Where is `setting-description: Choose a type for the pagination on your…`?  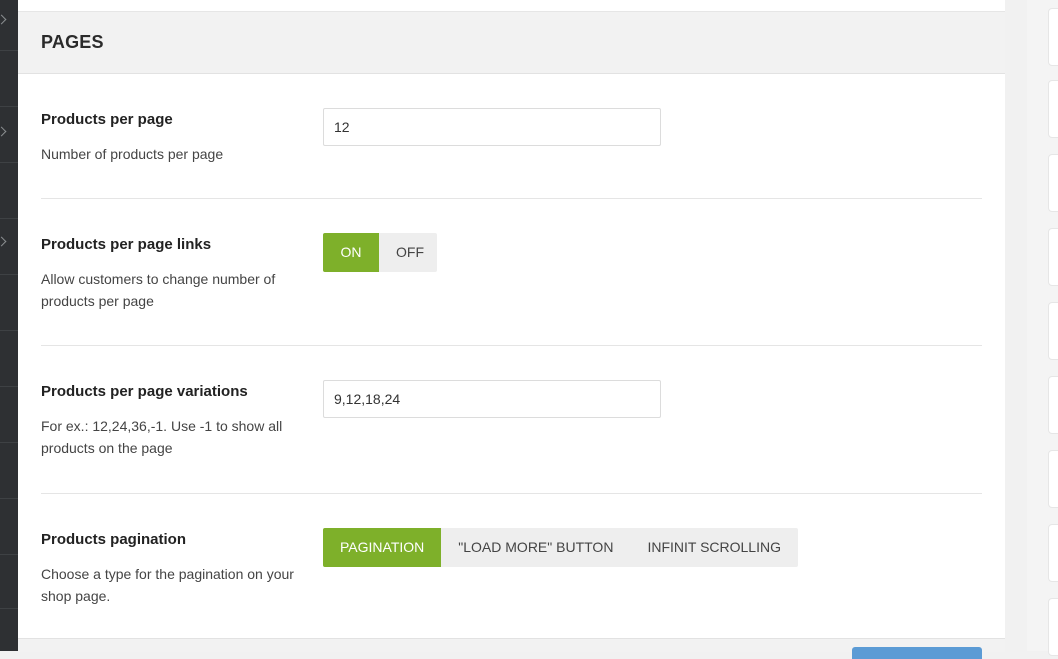 setting-description: Choose a type for the pagination on your… is located at coordinates (167, 585).